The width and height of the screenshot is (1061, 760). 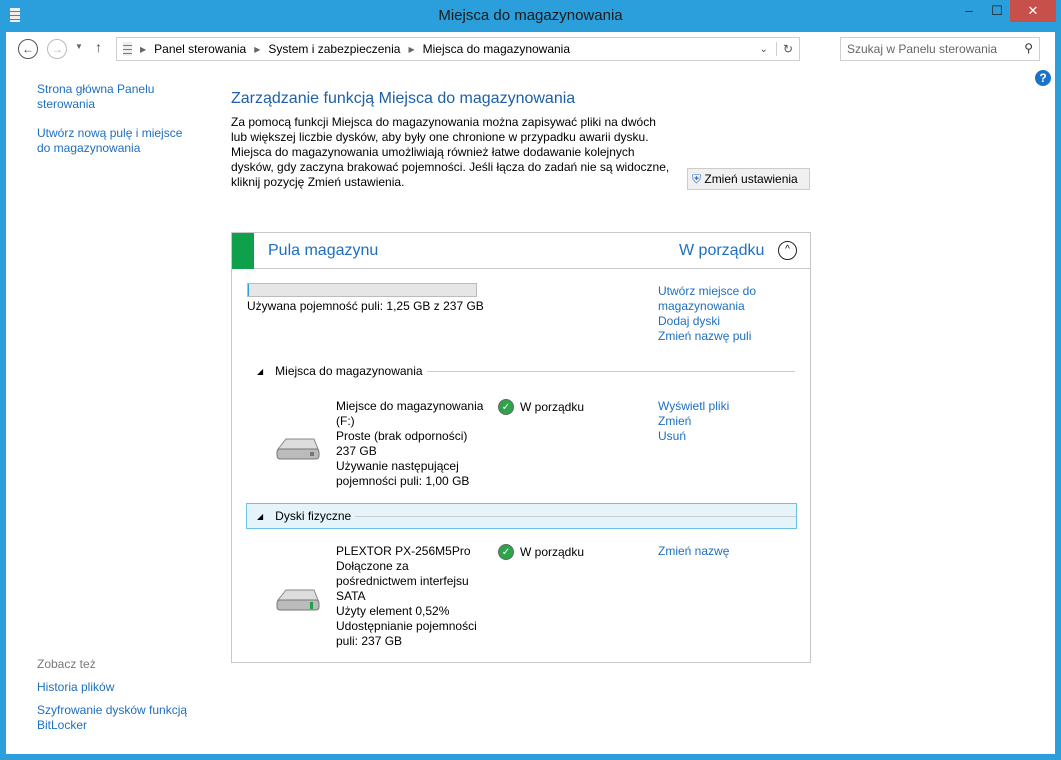 I want to click on pool-usage-bar, so click(x=362, y=290).